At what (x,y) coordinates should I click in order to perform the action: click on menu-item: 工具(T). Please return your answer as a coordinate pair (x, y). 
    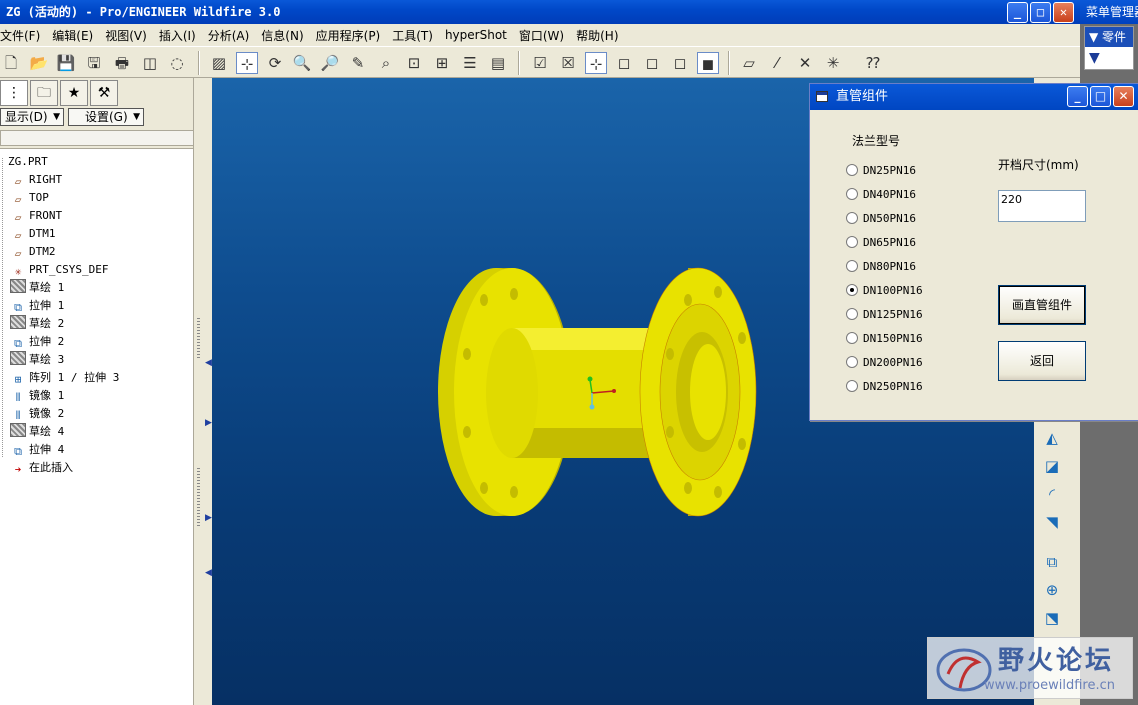
    Looking at the image, I should click on (415, 35).